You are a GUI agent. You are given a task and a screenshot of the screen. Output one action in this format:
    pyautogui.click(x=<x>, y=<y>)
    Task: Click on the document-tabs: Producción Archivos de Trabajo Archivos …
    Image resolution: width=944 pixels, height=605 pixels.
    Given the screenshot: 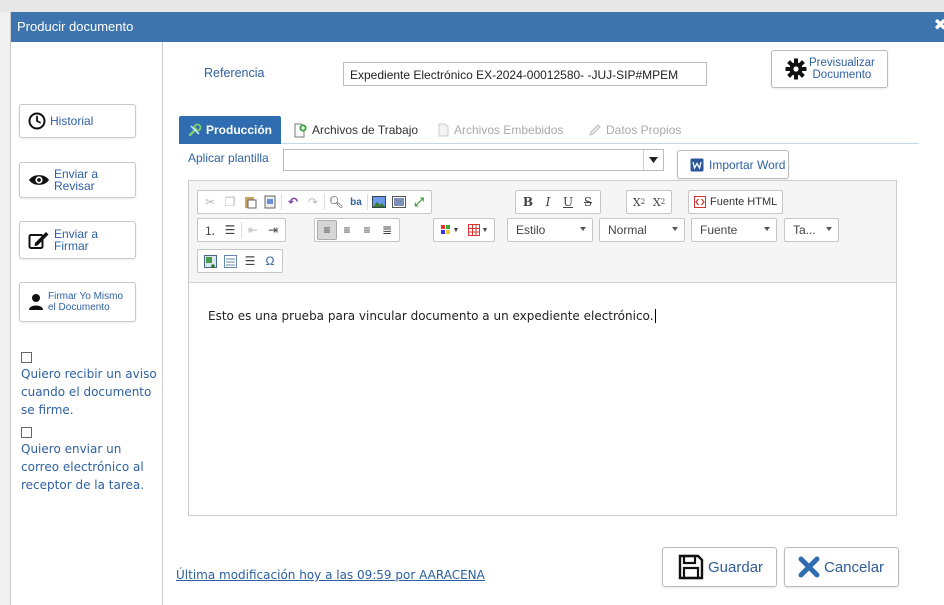 What is the action you would take?
    pyautogui.click(x=549, y=130)
    